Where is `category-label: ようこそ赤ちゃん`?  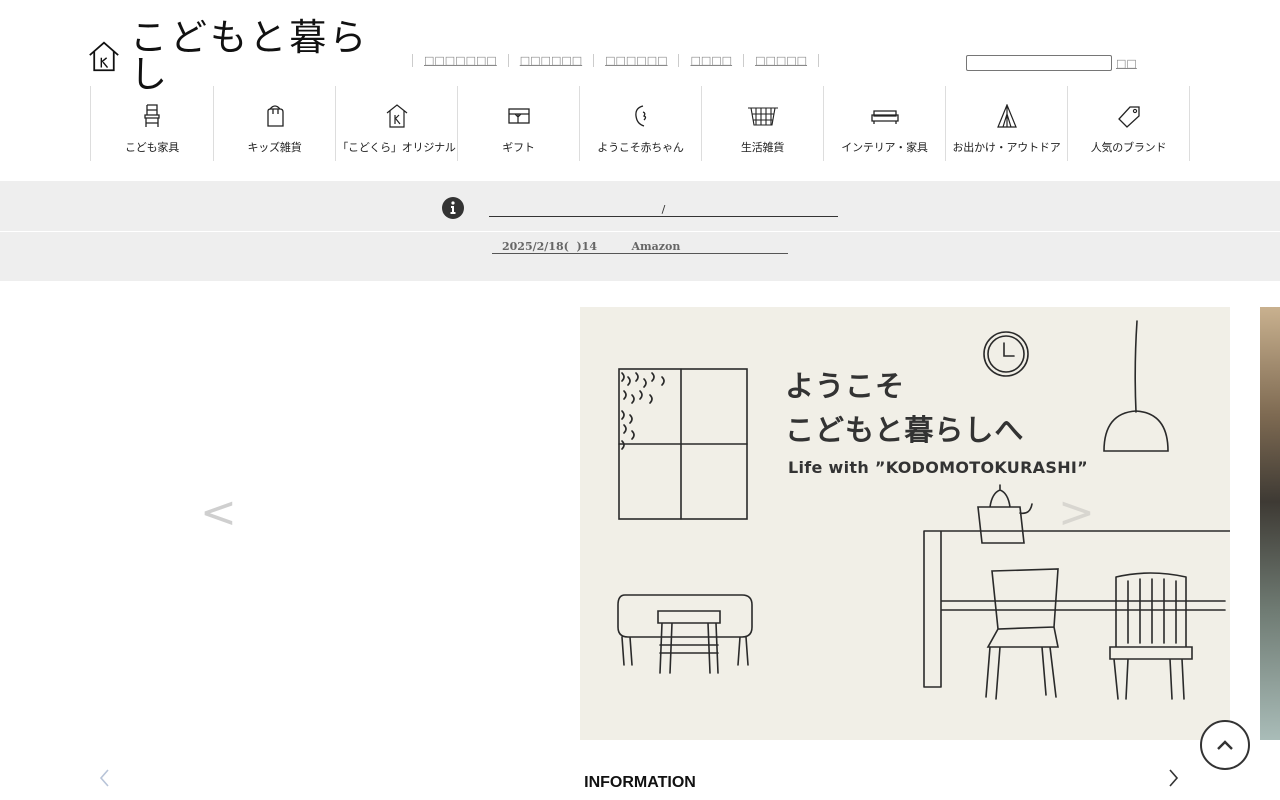 category-label: ようこそ赤ちゃん is located at coordinates (640, 147).